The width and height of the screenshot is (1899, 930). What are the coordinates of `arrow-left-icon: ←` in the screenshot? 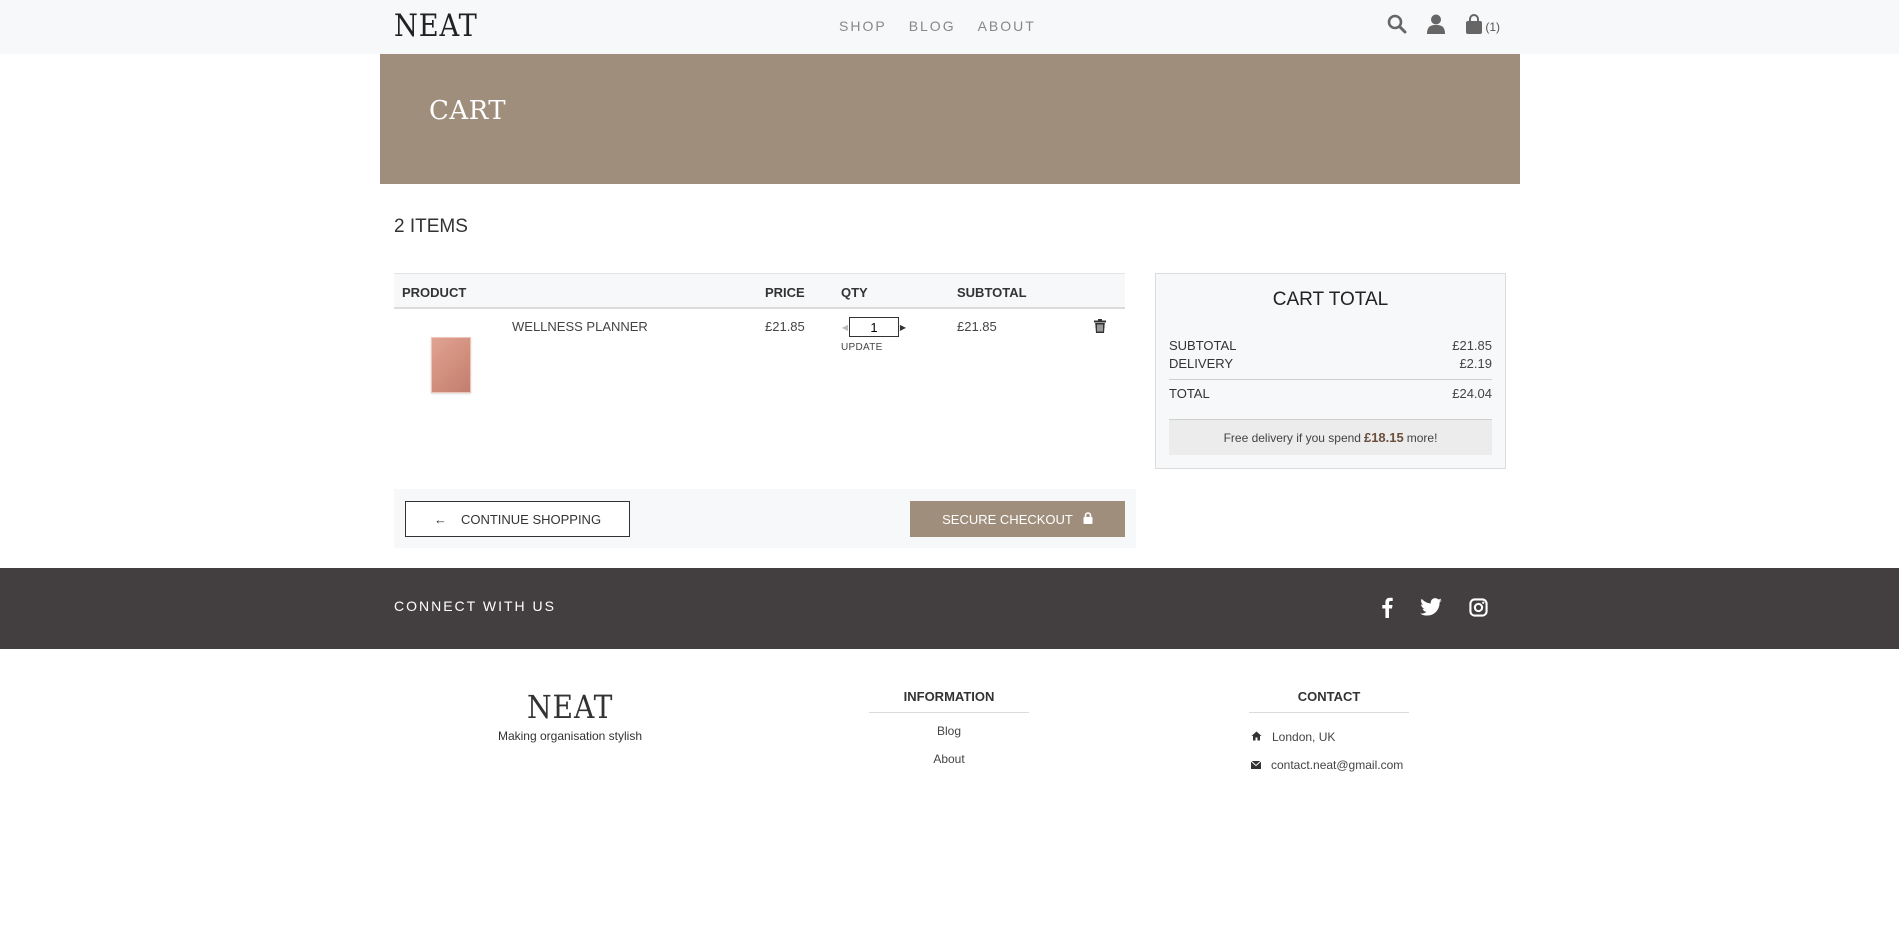 It's located at (440, 519).